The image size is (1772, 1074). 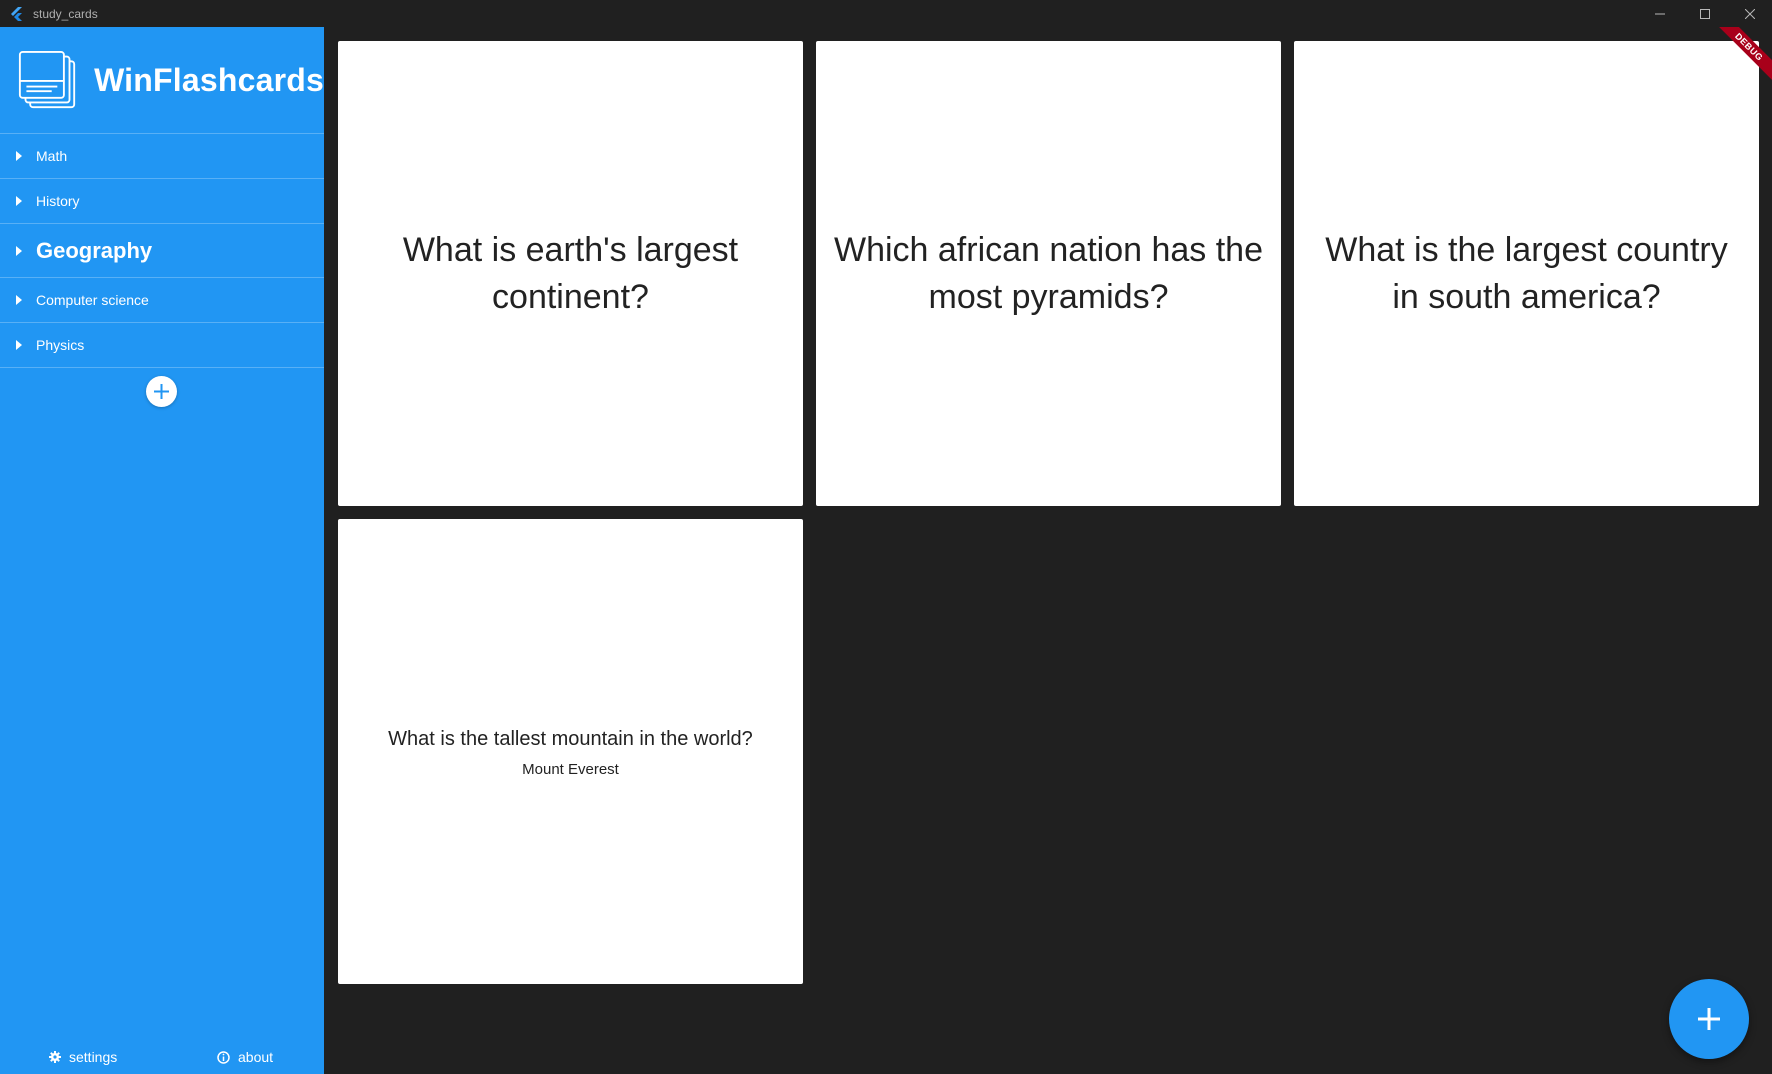 What do you see at coordinates (886, 13) in the screenshot?
I see `title-bar: study_cards` at bounding box center [886, 13].